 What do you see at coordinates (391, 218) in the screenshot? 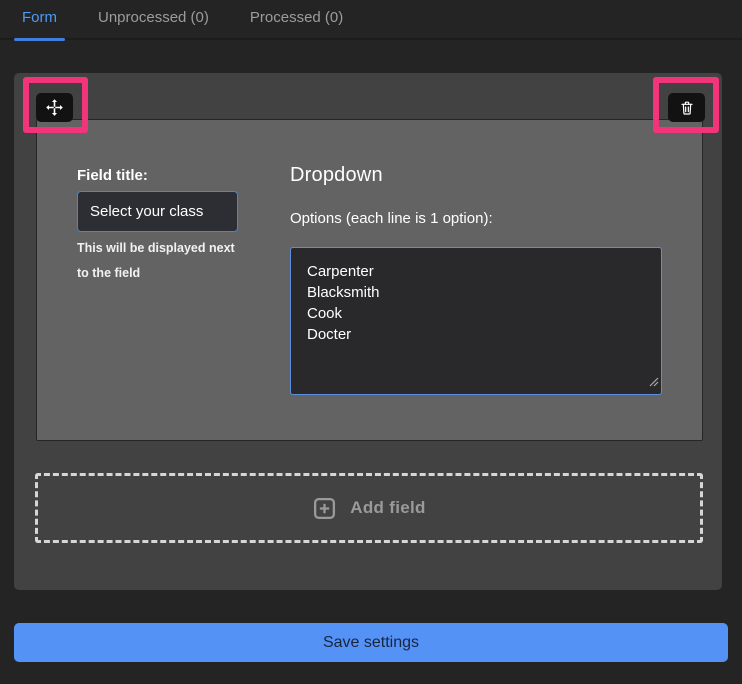
I see `options-label: Options (each line is 1 option):` at bounding box center [391, 218].